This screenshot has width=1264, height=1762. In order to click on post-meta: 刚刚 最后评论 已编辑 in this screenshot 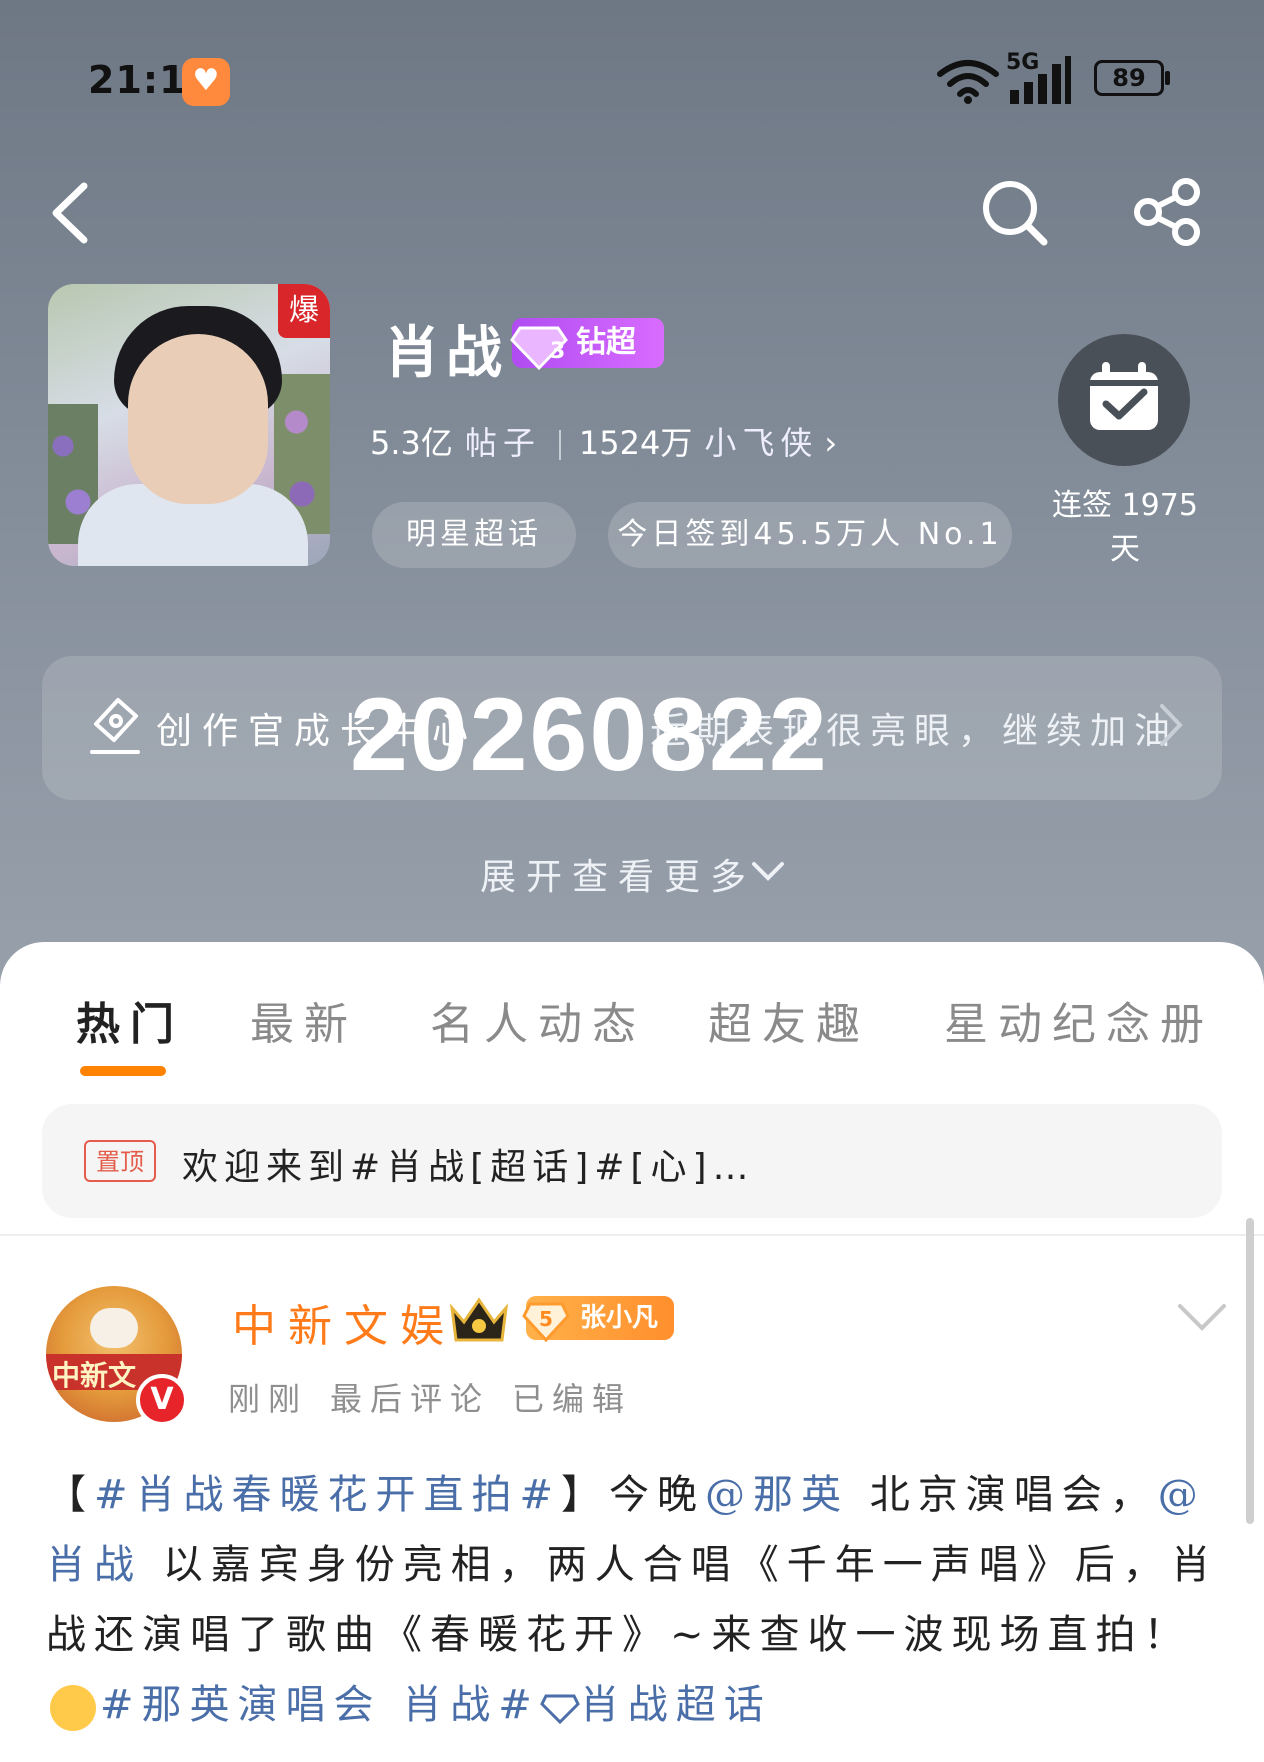, I will do `click(441, 1397)`.